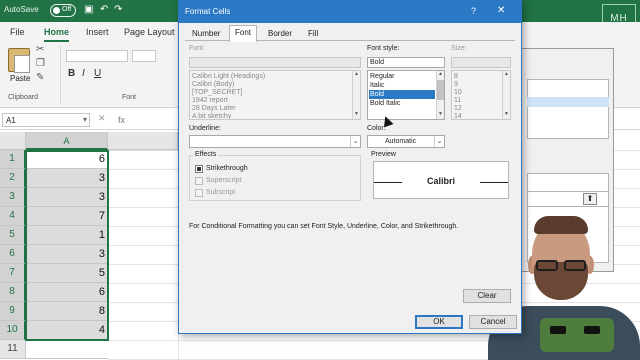 The height and width of the screenshot is (360, 640). I want to click on row-header: 6, so click(13, 254).